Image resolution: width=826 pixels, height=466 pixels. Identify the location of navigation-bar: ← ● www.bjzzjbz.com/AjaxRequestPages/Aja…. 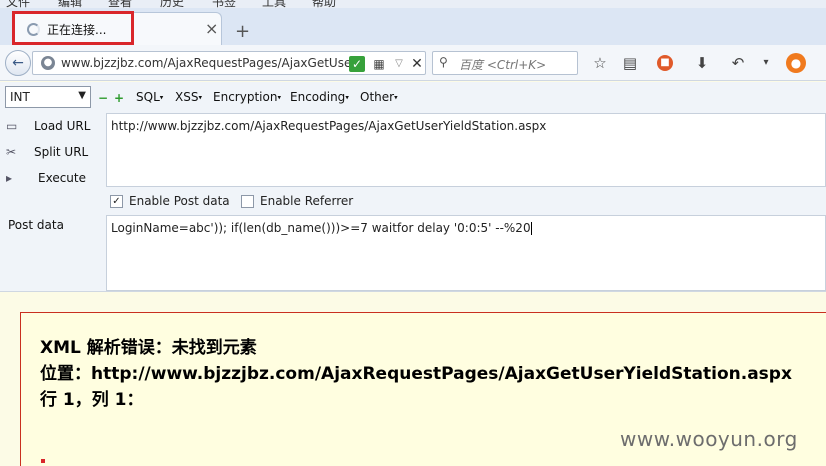
(413, 63).